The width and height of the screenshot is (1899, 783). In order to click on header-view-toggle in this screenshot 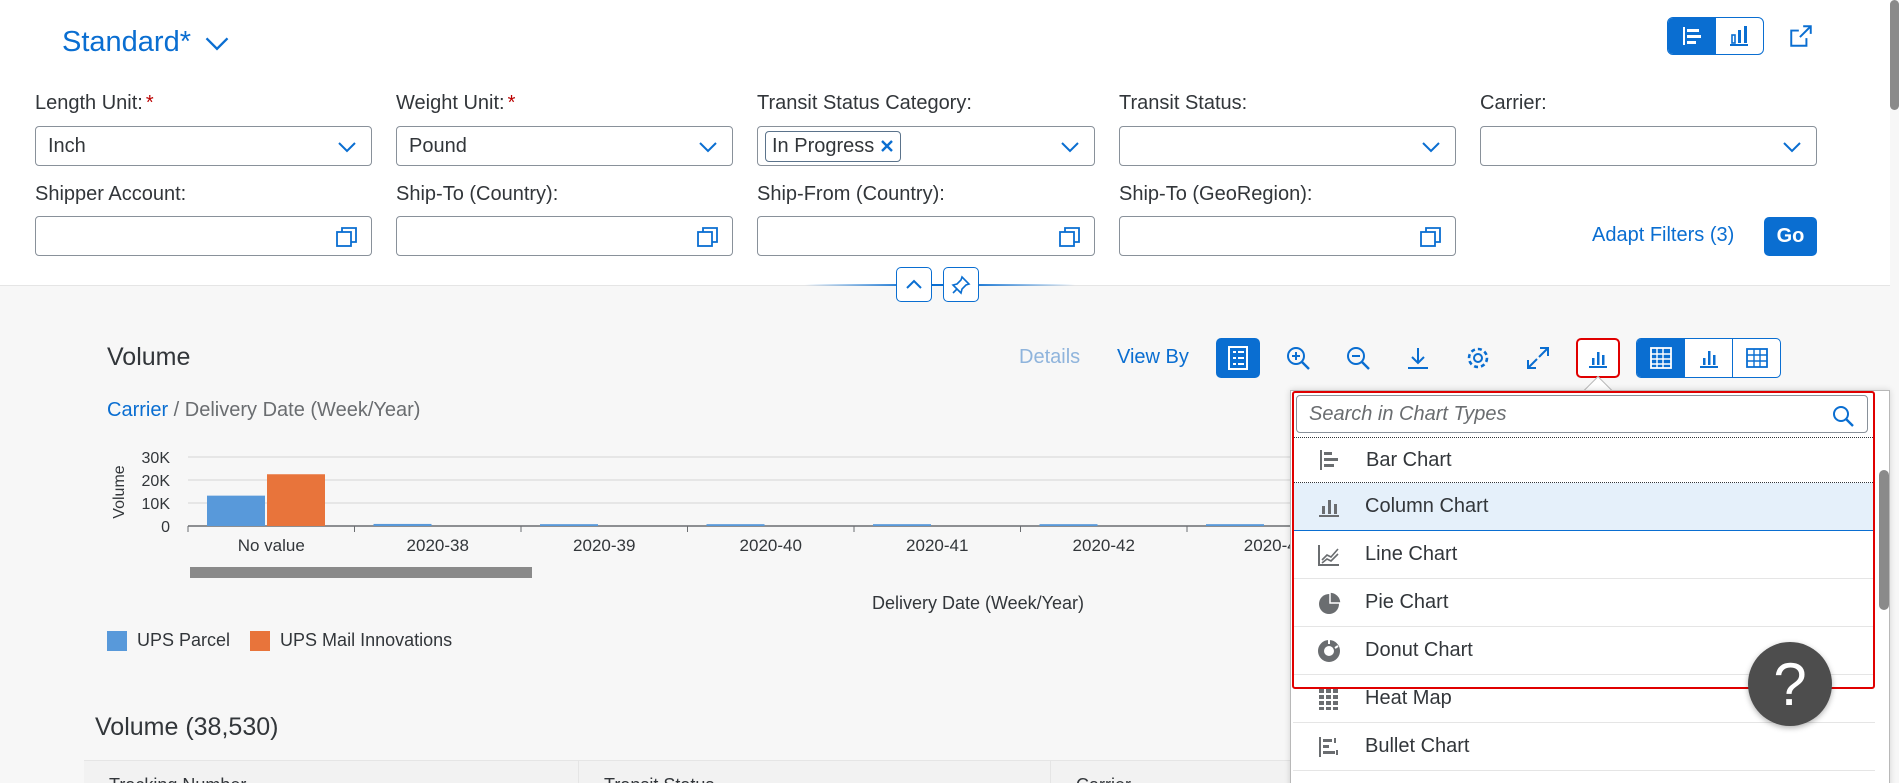, I will do `click(1715, 36)`.